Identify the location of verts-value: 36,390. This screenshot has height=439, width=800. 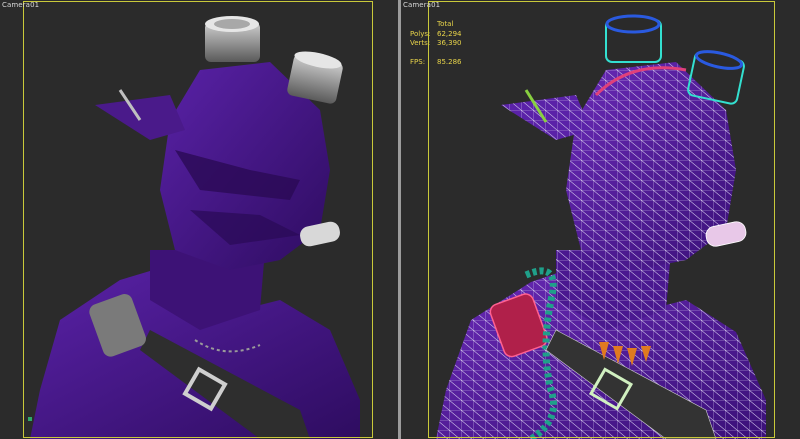
(449, 43).